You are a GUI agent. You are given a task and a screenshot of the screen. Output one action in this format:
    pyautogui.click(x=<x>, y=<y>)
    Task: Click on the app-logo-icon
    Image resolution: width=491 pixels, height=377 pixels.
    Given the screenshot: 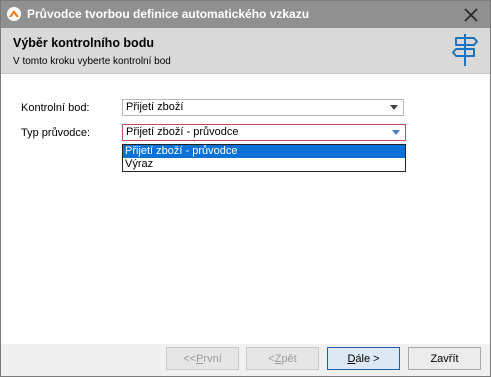 What is the action you would take?
    pyautogui.click(x=14, y=14)
    